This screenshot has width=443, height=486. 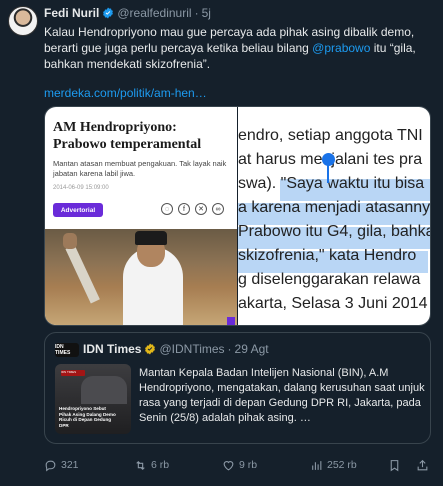 I want to click on quote-handle: @IDNTimes, so click(x=192, y=349).